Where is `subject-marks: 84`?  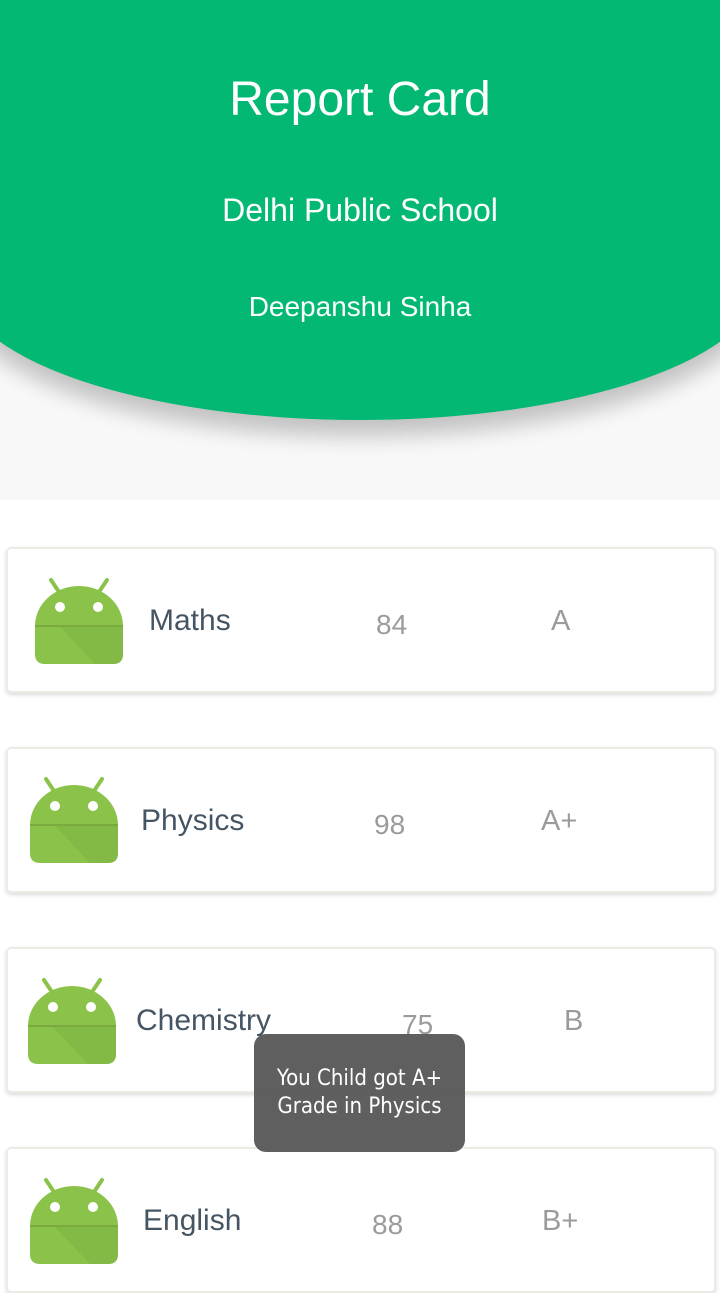
subject-marks: 84 is located at coordinates (392, 624).